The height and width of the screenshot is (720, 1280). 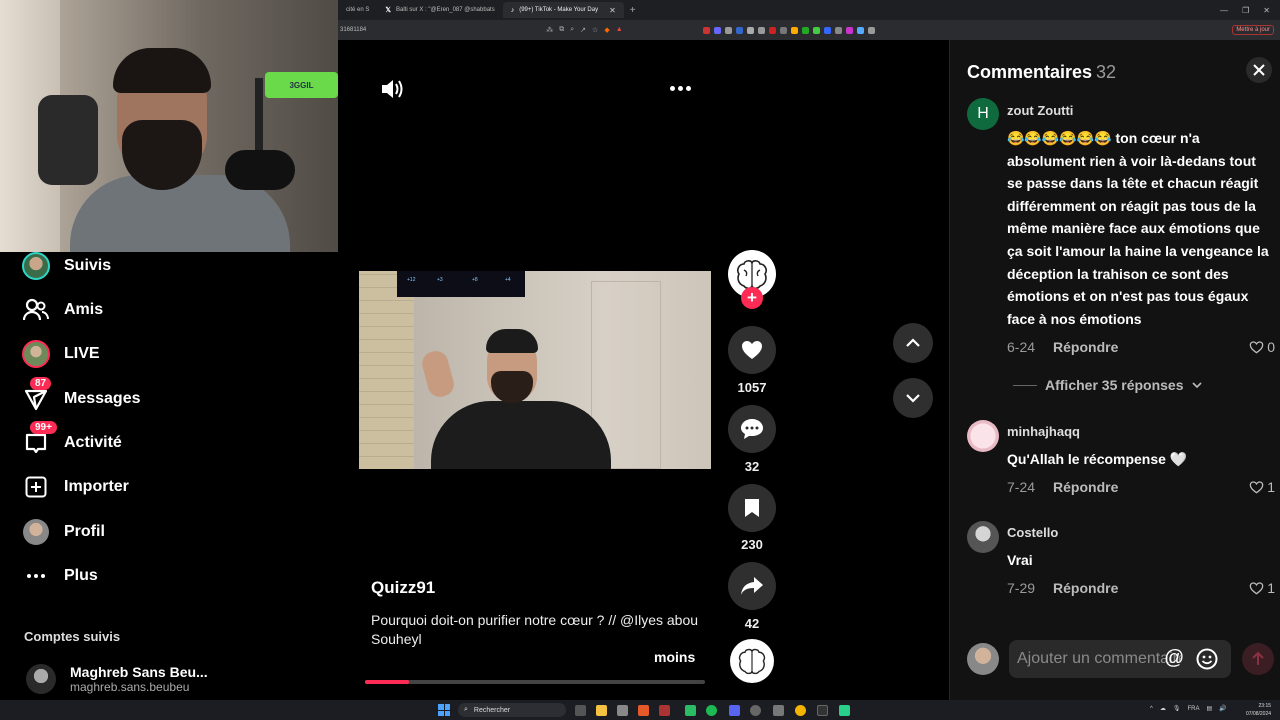 I want to click on comment-username: Costello, so click(x=1032, y=532).